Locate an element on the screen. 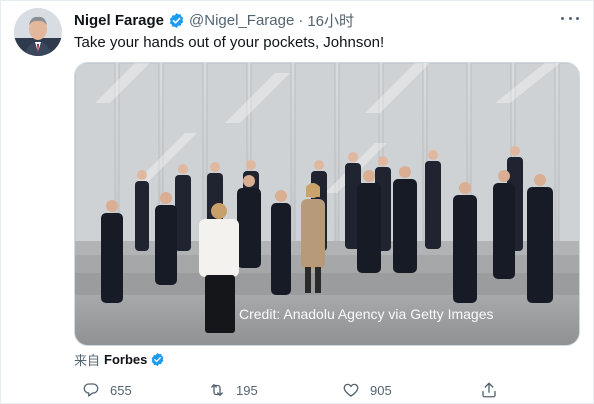 This screenshot has height=404, width=594. like-count: 905 is located at coordinates (381, 390).